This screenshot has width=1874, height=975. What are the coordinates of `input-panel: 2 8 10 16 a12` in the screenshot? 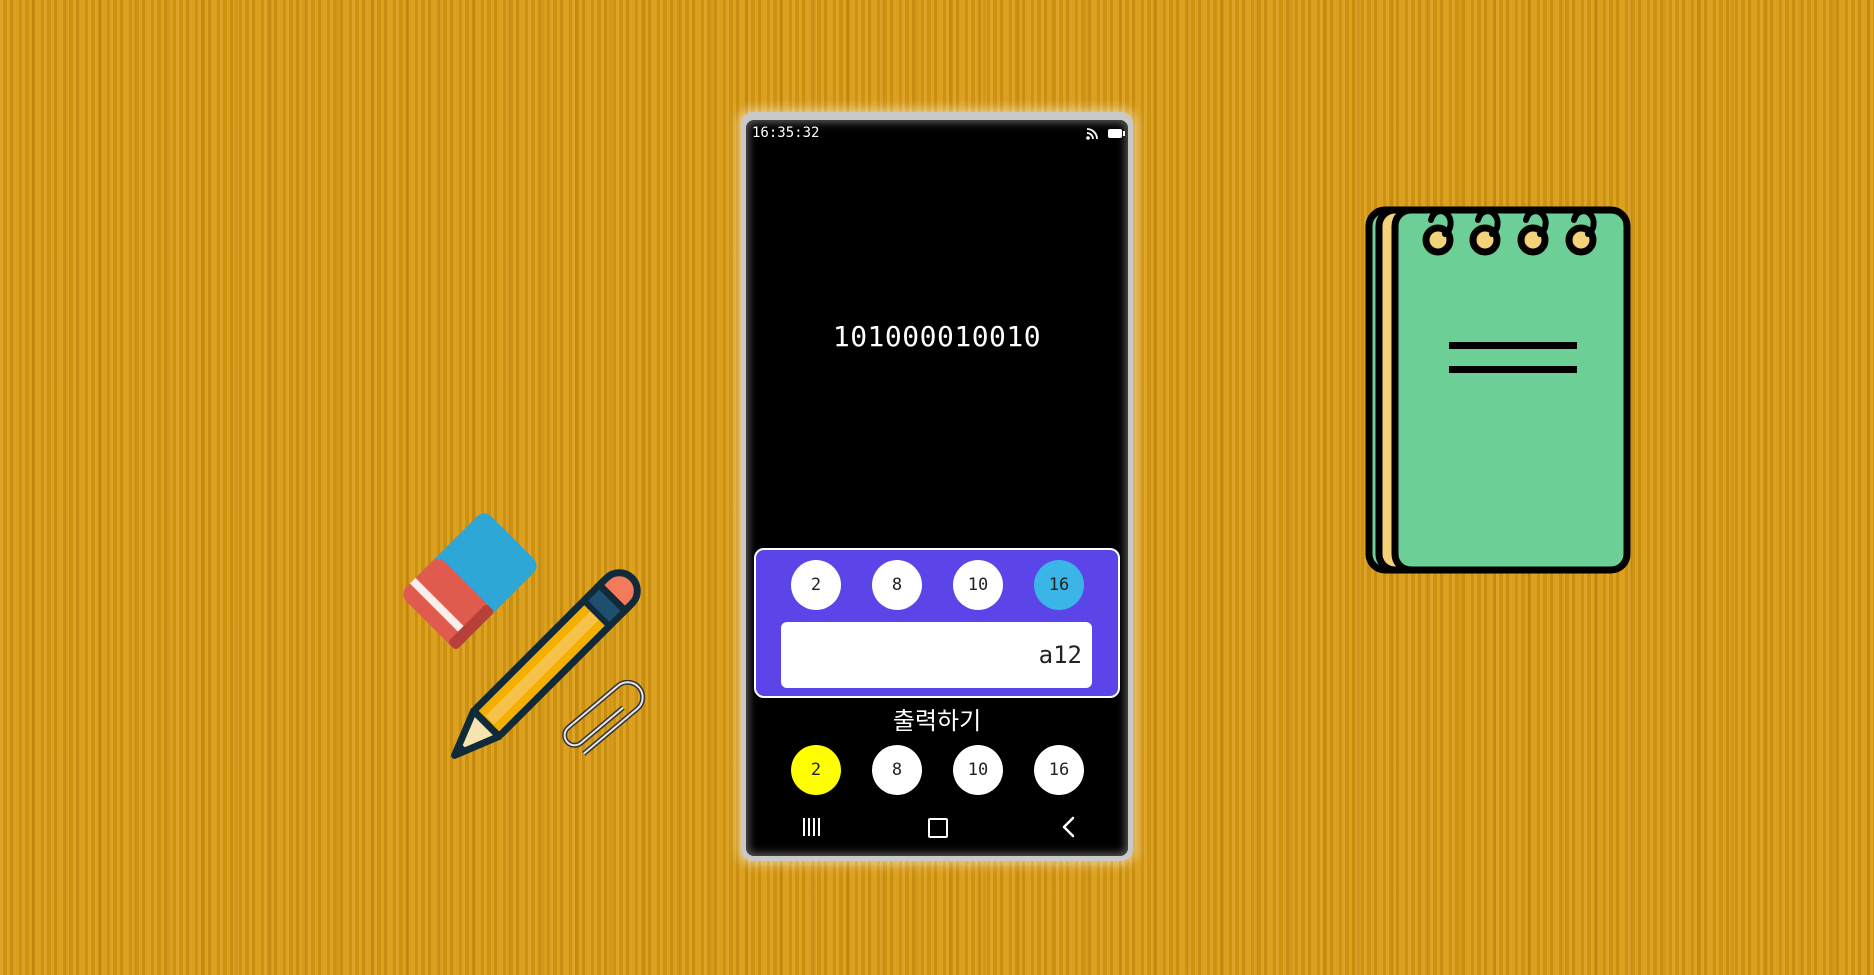 It's located at (937, 623).